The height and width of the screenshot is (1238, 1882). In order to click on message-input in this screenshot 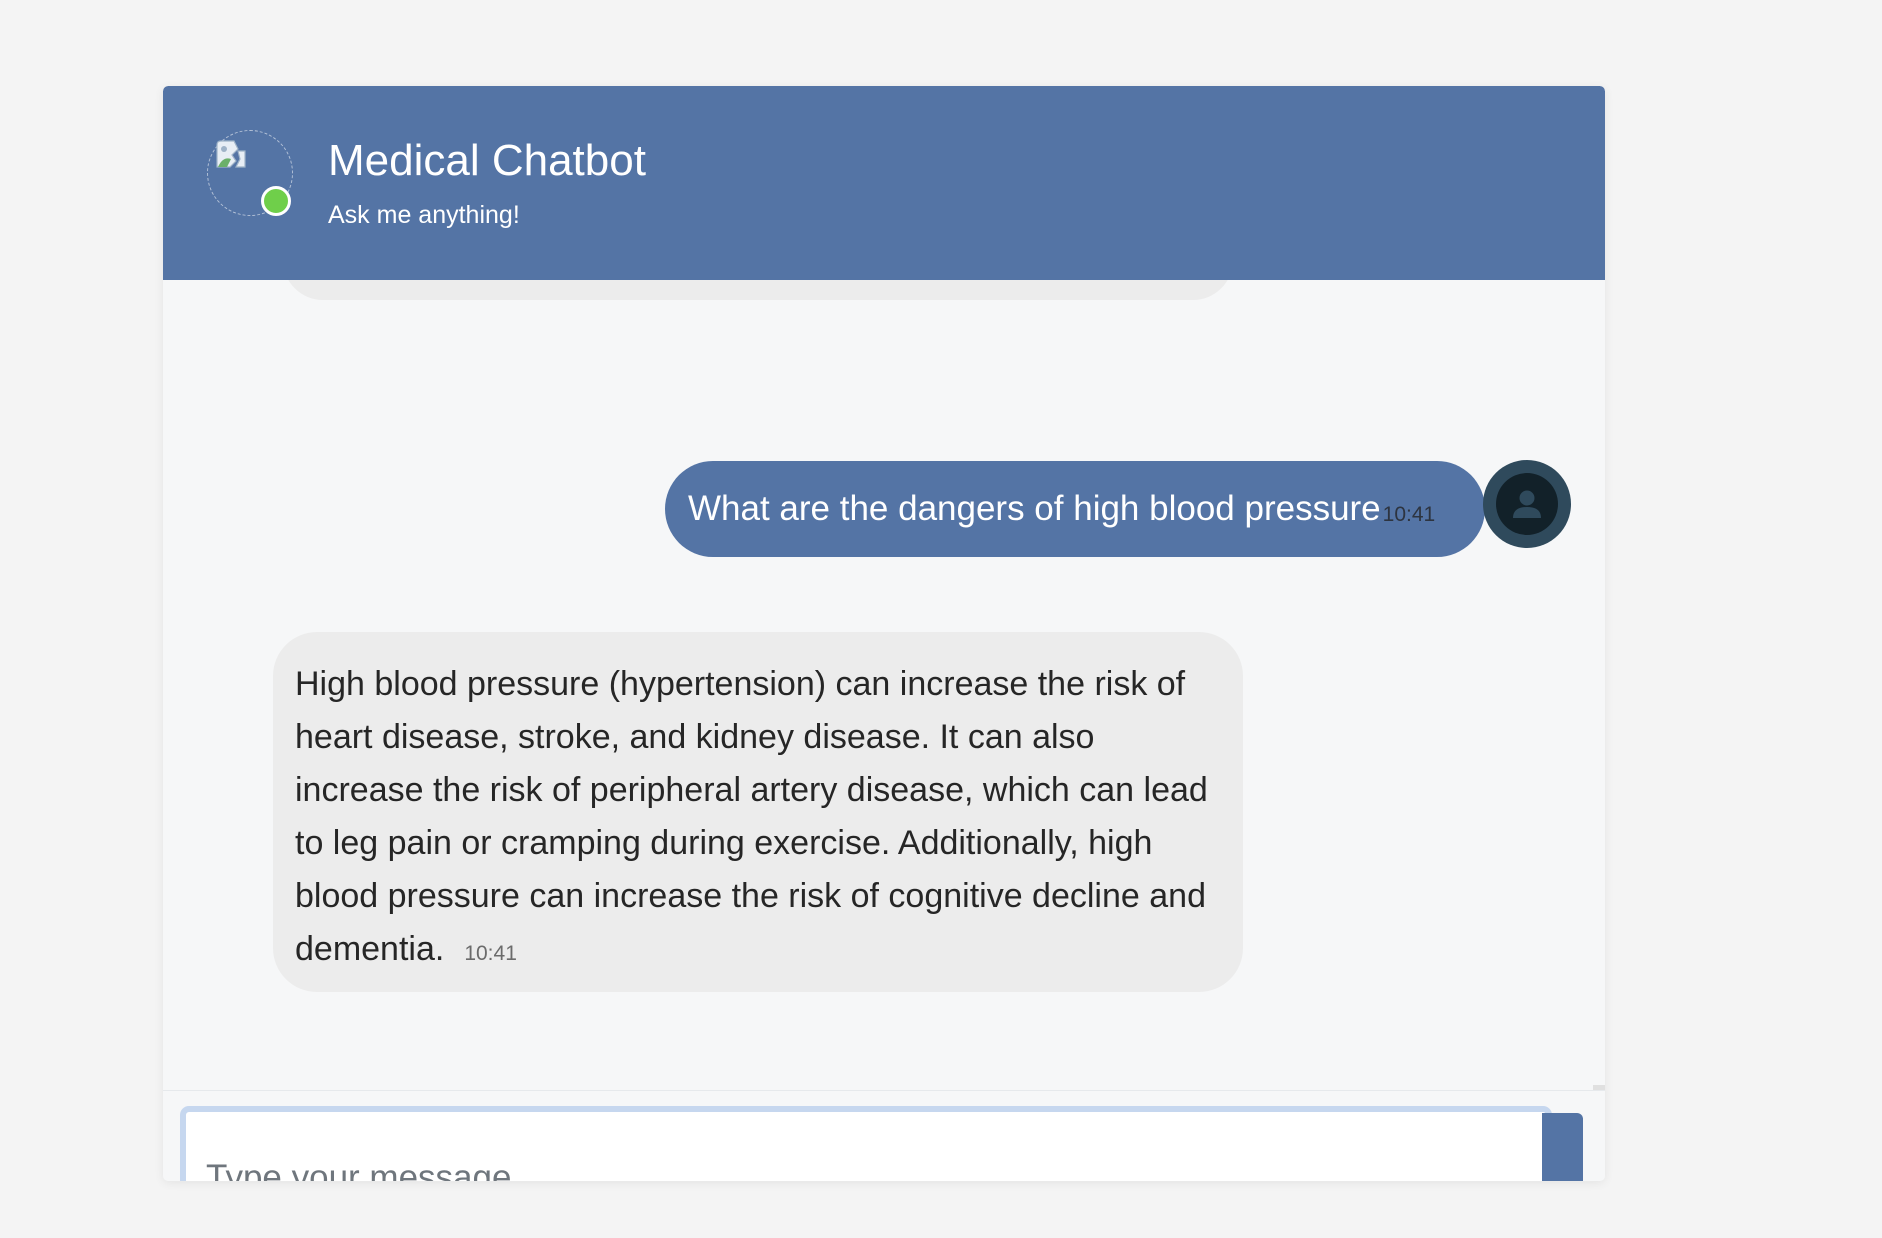, I will do `click(866, 1143)`.